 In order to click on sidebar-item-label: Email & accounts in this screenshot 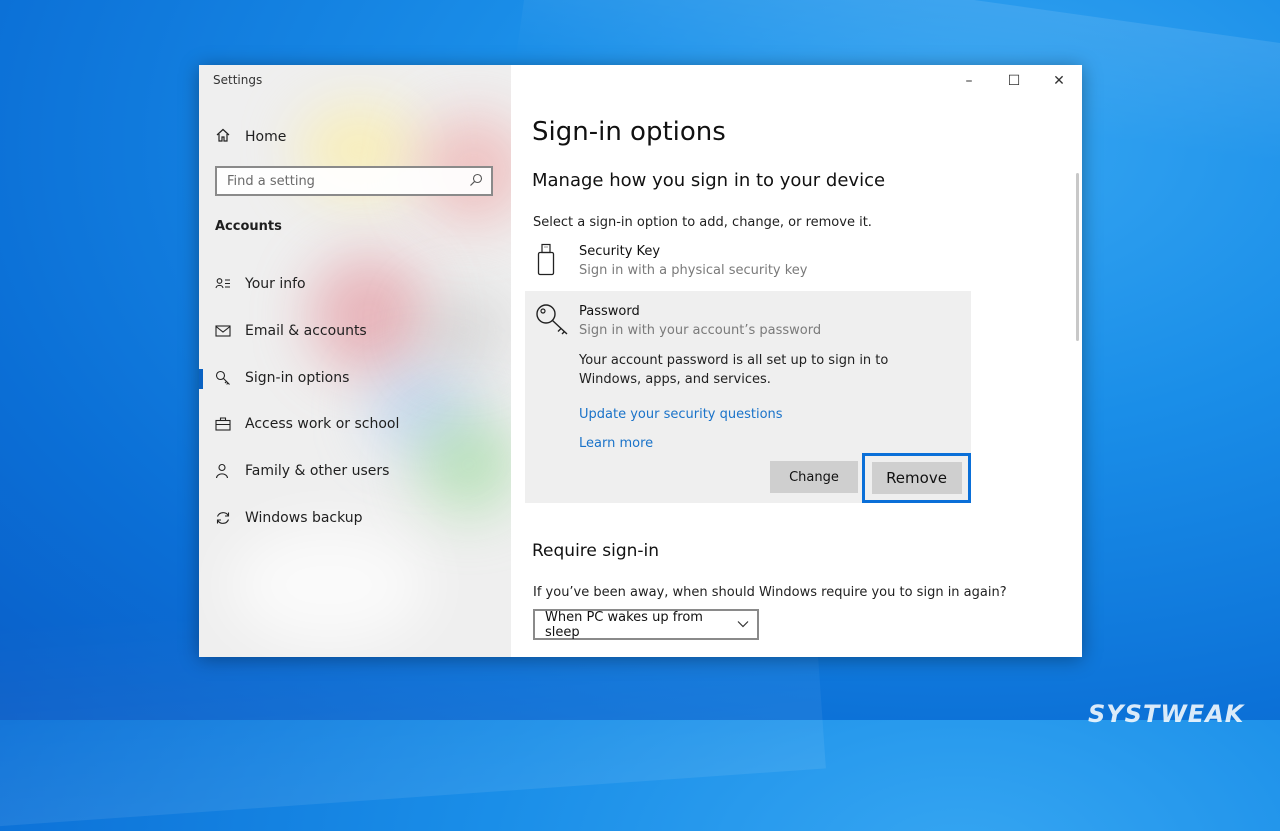, I will do `click(306, 331)`.